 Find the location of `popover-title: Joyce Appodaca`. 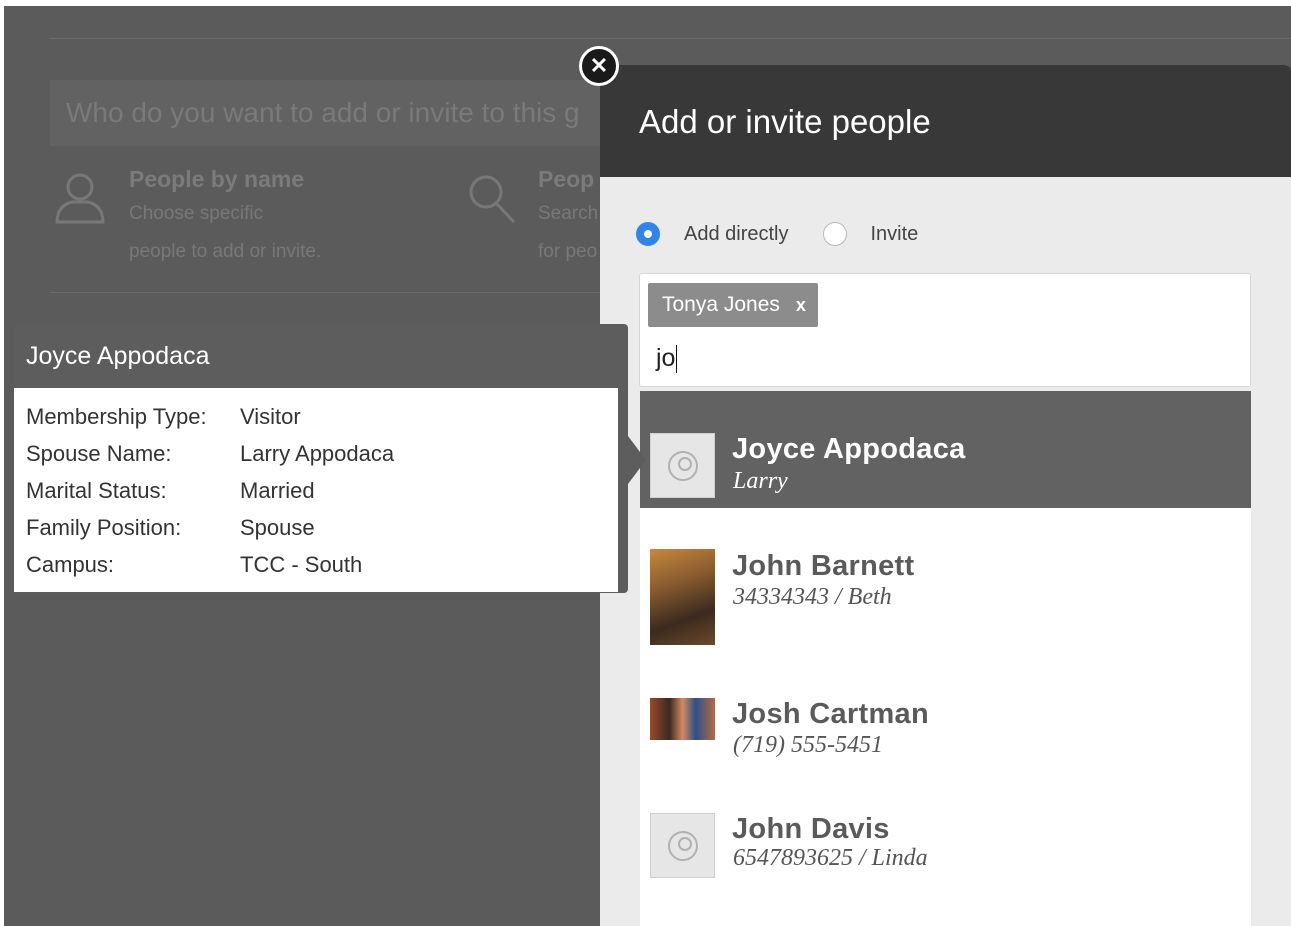

popover-title: Joyce Appodaca is located at coordinates (118, 356).